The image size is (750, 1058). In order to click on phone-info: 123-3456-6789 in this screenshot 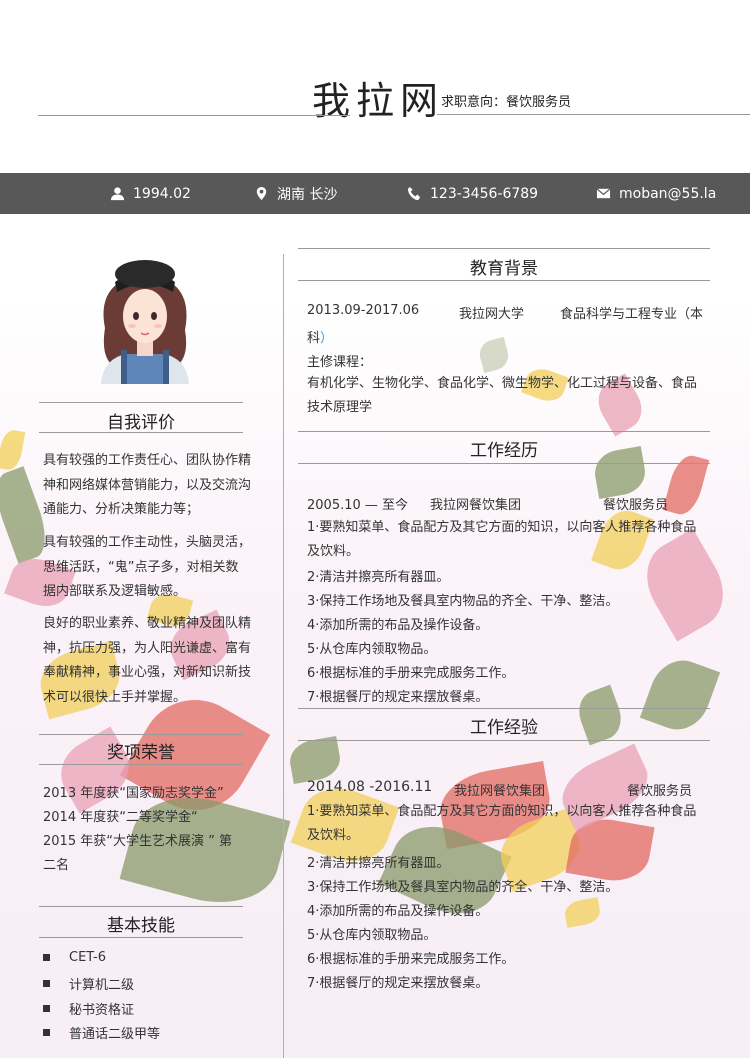, I will do `click(472, 193)`.